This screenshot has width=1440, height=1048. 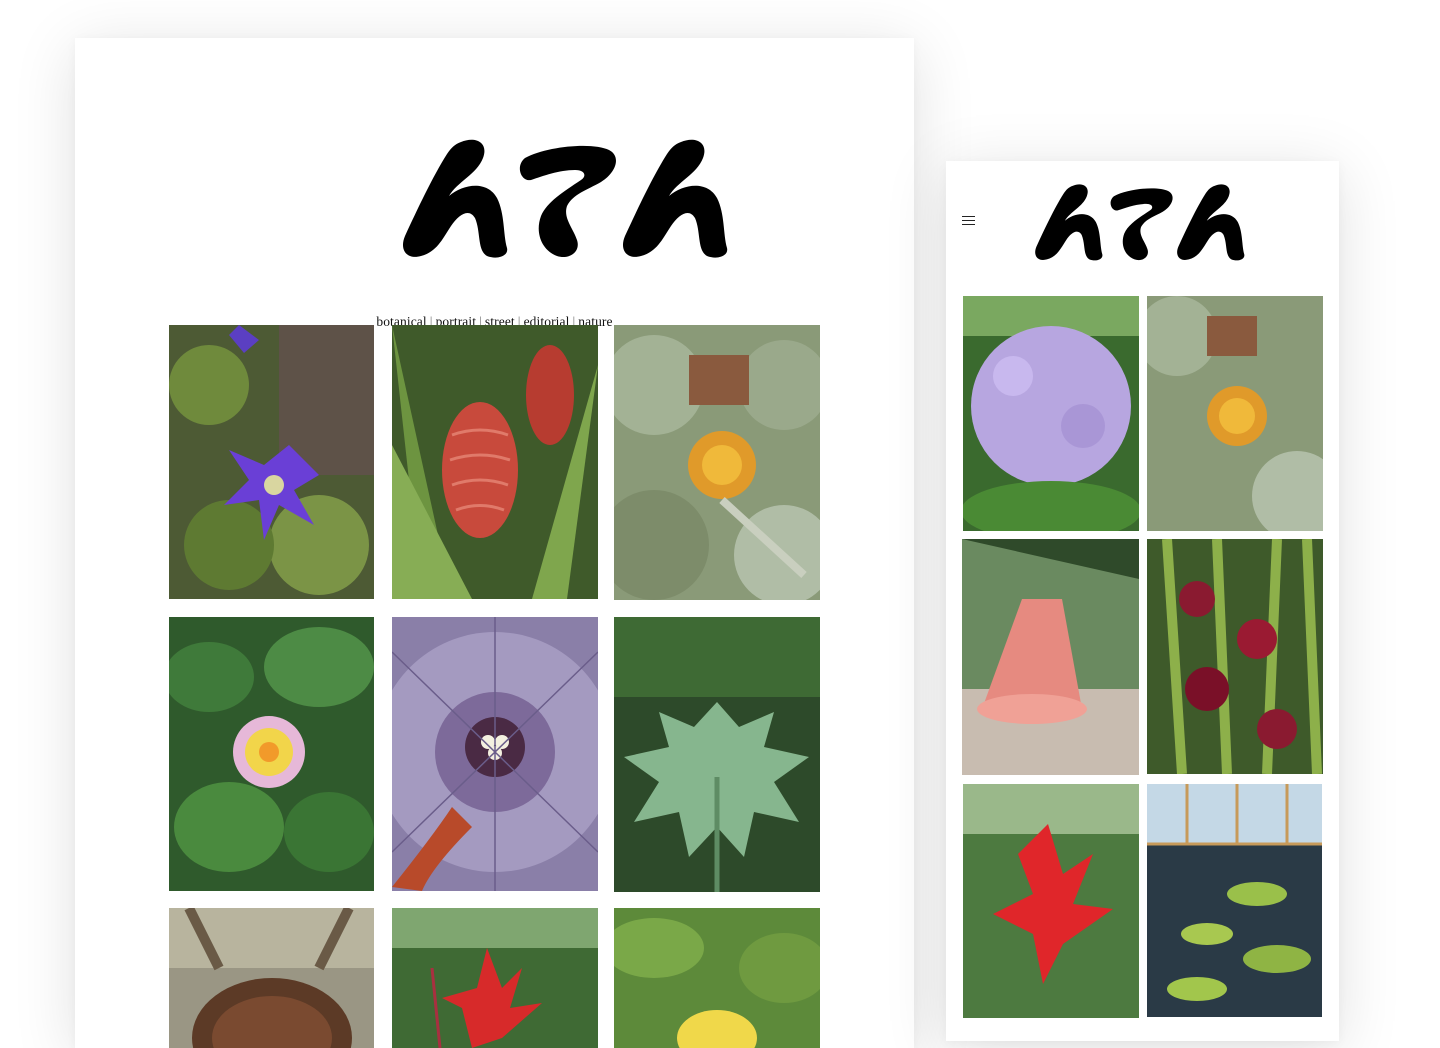 I want to click on photo-tile-clematis, so click(x=271, y=462).